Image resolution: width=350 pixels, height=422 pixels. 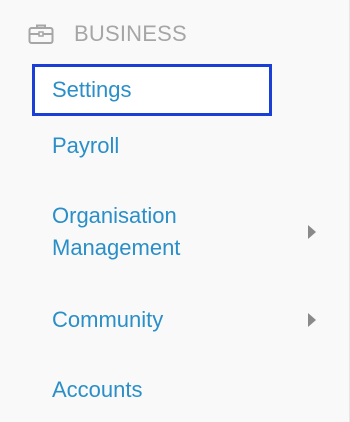 I want to click on section-title: BUSINESS, so click(x=130, y=33).